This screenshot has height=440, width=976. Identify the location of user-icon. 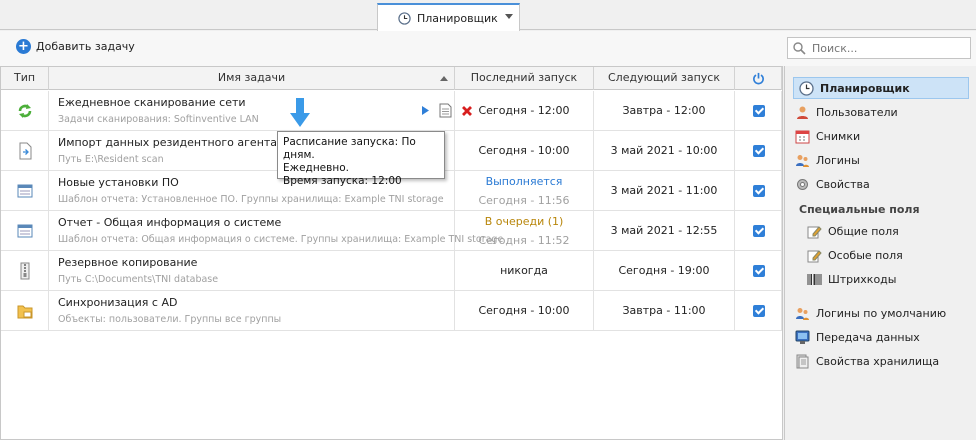
(802, 112).